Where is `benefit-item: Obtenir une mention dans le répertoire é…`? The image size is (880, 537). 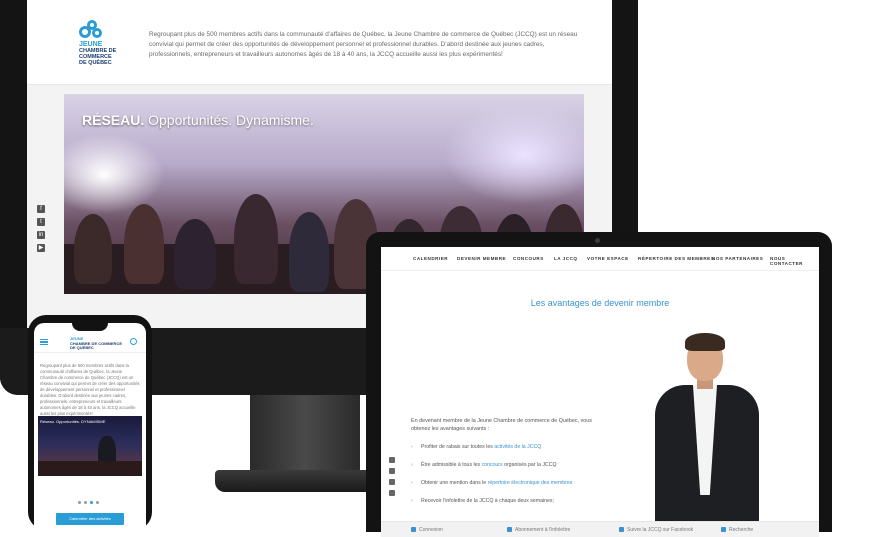 benefit-item: Obtenir une mention dans le répertoire é… is located at coordinates (526, 483).